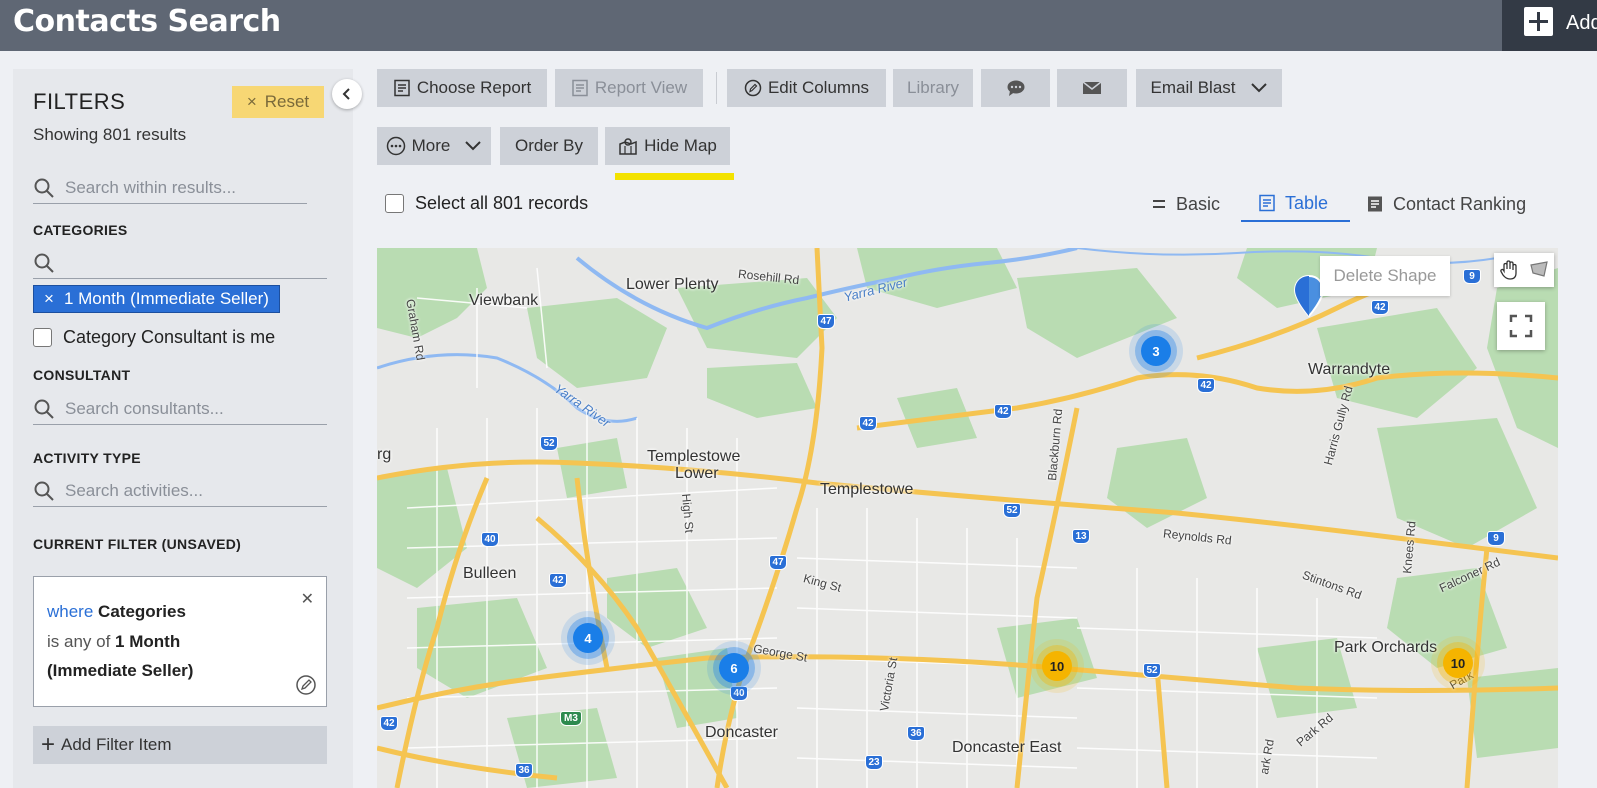  Describe the element at coordinates (287, 101) in the screenshot. I see `reset-label: Reset` at that location.